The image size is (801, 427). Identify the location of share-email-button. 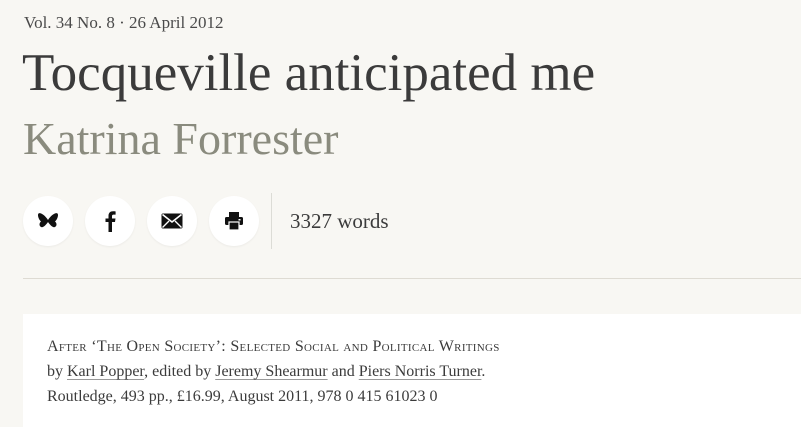
(172, 221).